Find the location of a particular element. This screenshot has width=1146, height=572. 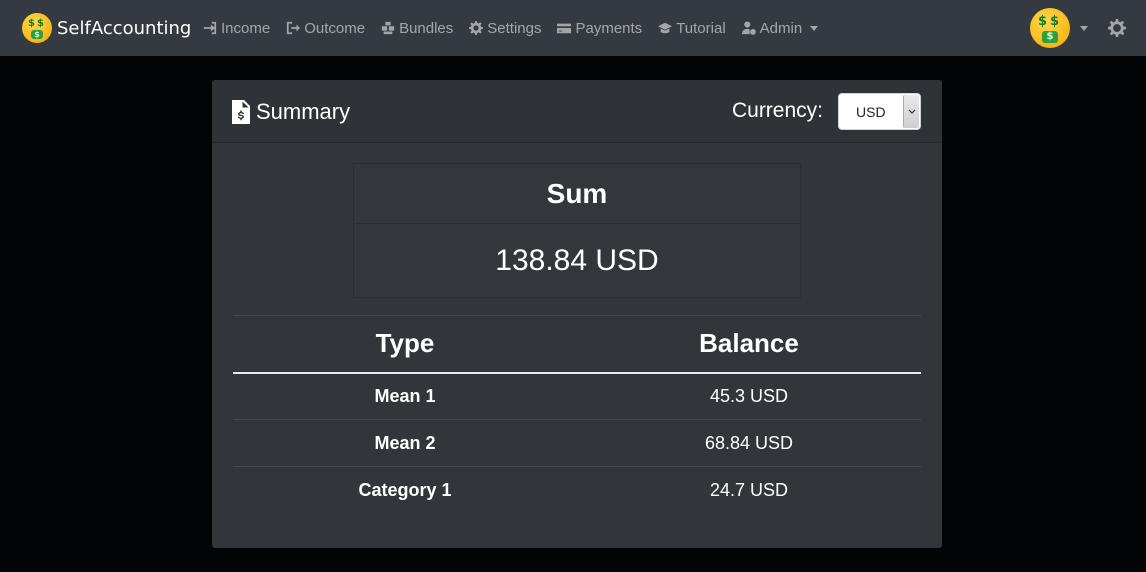

nav-item-payments: Payments is located at coordinates (599, 28).